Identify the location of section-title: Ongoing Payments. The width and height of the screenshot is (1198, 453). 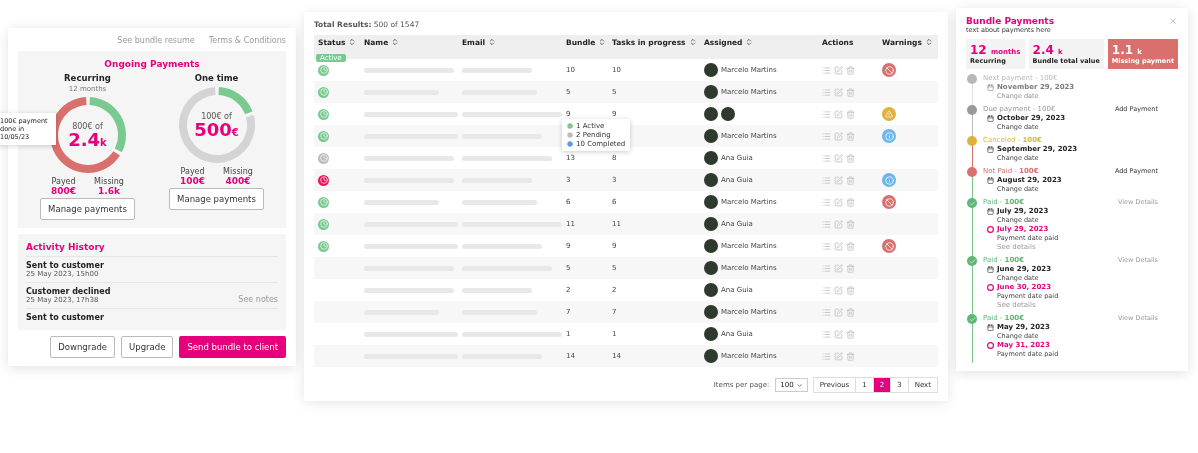
(152, 64).